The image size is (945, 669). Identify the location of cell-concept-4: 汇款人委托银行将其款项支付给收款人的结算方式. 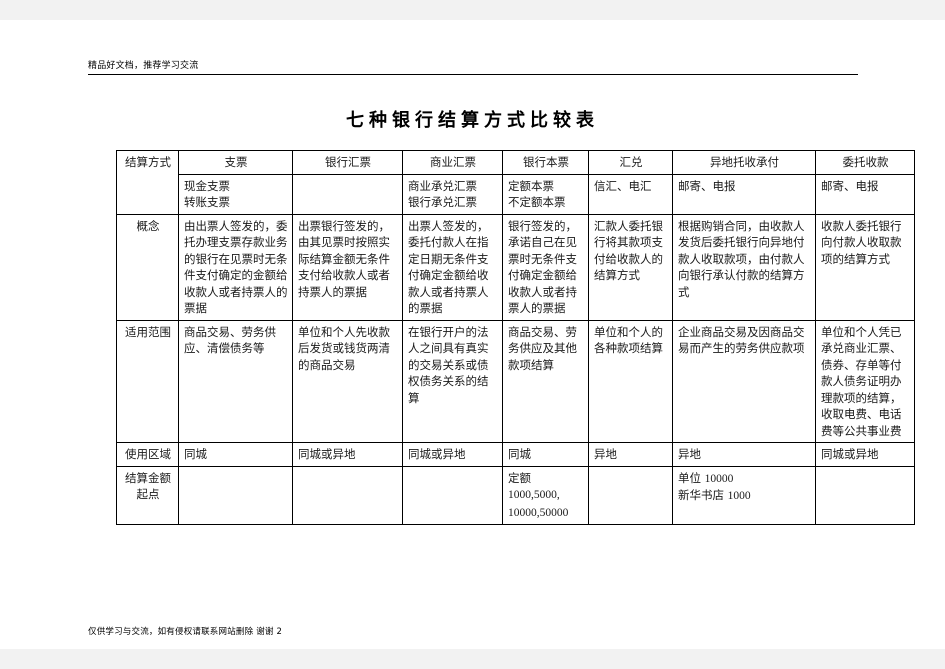
(630, 267).